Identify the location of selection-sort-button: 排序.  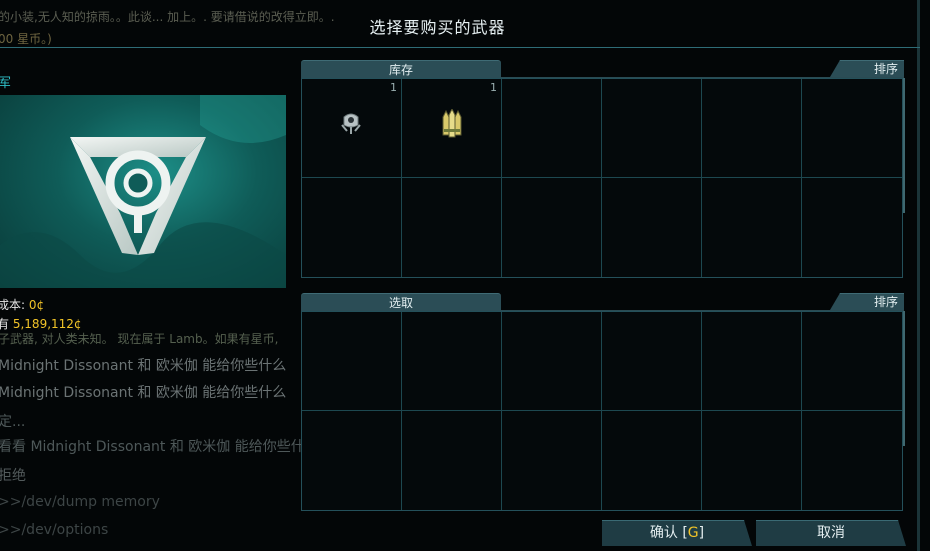
(867, 301).